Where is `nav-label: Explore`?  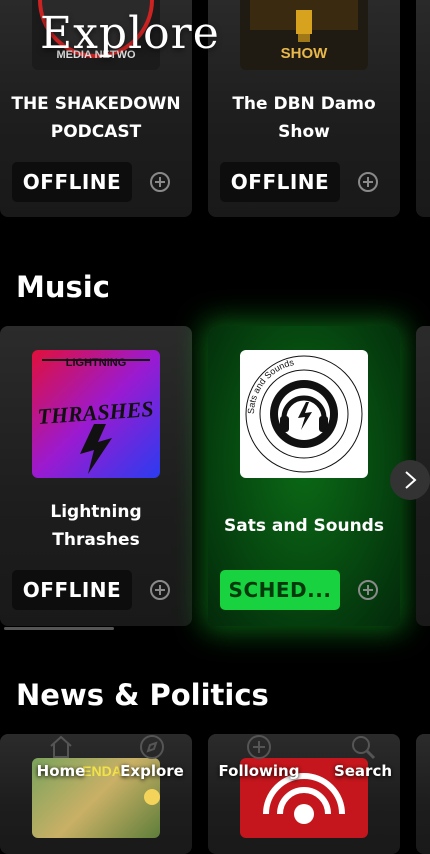
nav-label: Explore is located at coordinates (152, 771).